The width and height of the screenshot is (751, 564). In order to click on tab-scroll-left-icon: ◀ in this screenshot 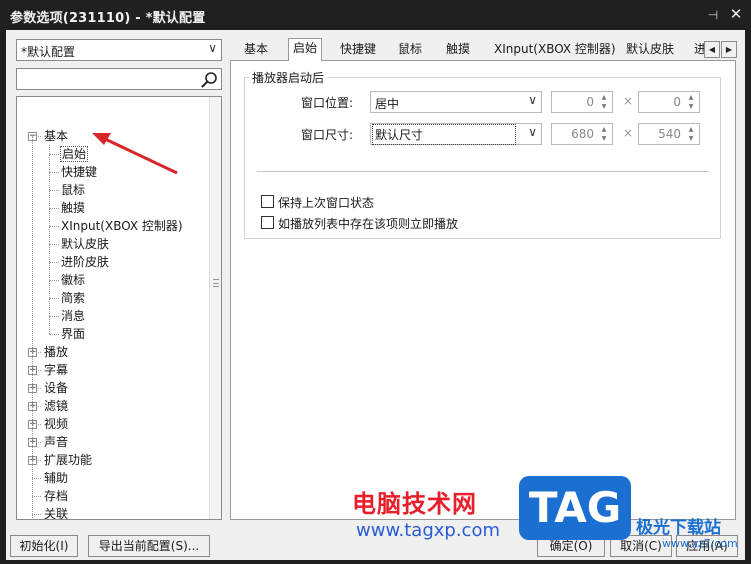, I will do `click(712, 49)`.